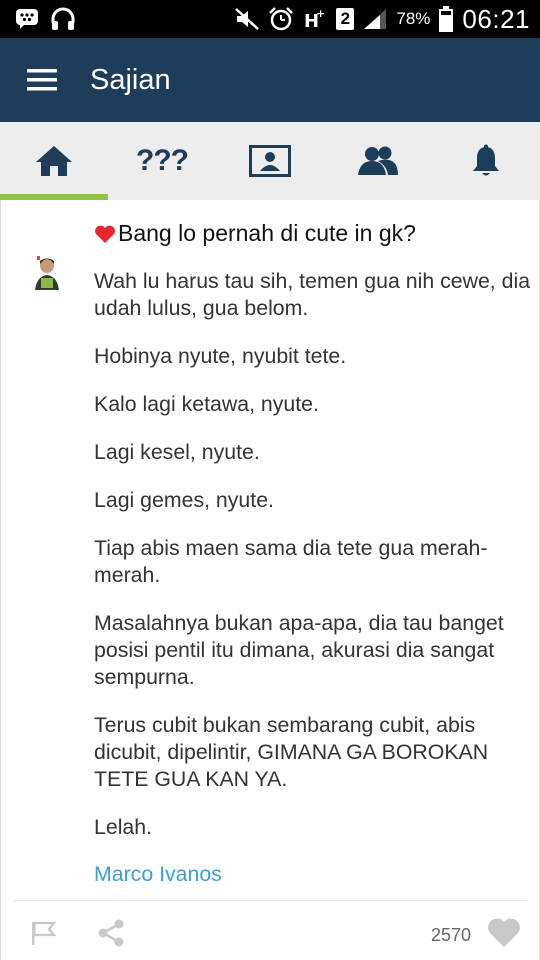 The height and width of the screenshot is (960, 540). What do you see at coordinates (267, 233) in the screenshot?
I see `post-title-text: Bang lo pernah di cute in gk?` at bounding box center [267, 233].